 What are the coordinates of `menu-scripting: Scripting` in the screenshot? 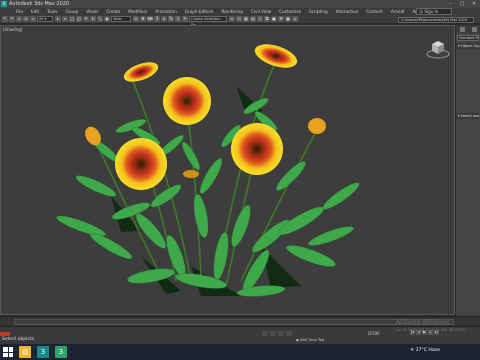 It's located at (318, 11).